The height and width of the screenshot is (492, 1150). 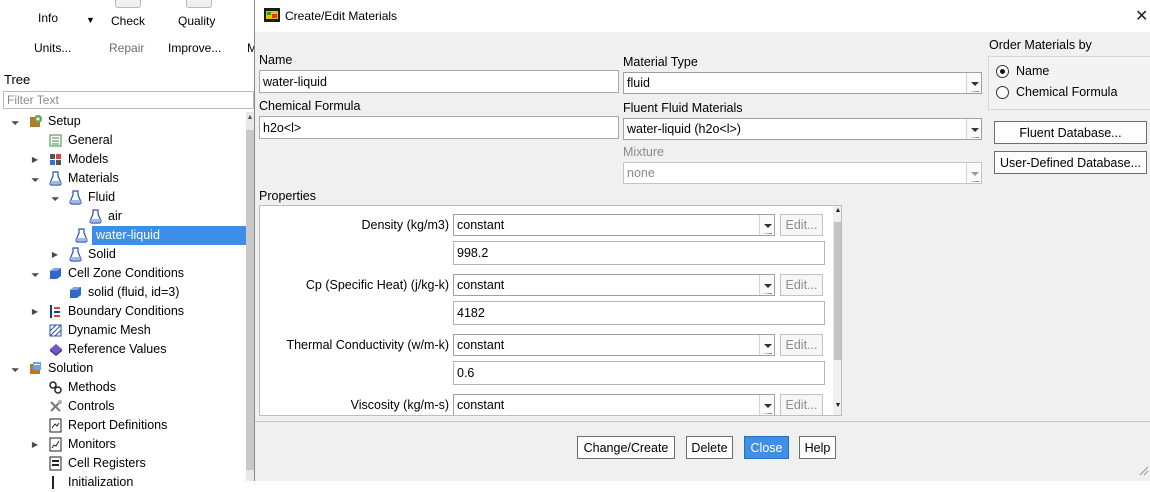 I want to click on cell-zone-icon, so click(x=55, y=273).